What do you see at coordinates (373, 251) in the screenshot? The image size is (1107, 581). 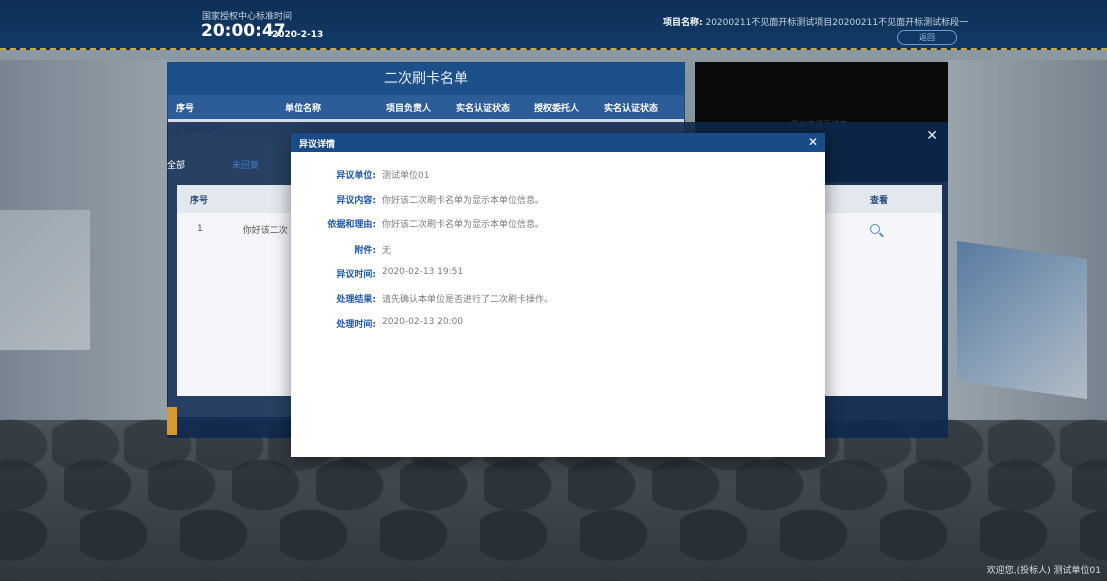 I see `detail-attachment: 附件: 无` at bounding box center [373, 251].